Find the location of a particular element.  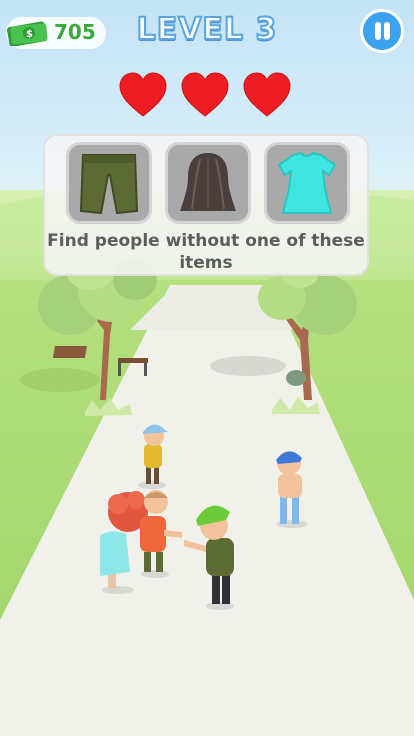

item-card-dress is located at coordinates (307, 183).